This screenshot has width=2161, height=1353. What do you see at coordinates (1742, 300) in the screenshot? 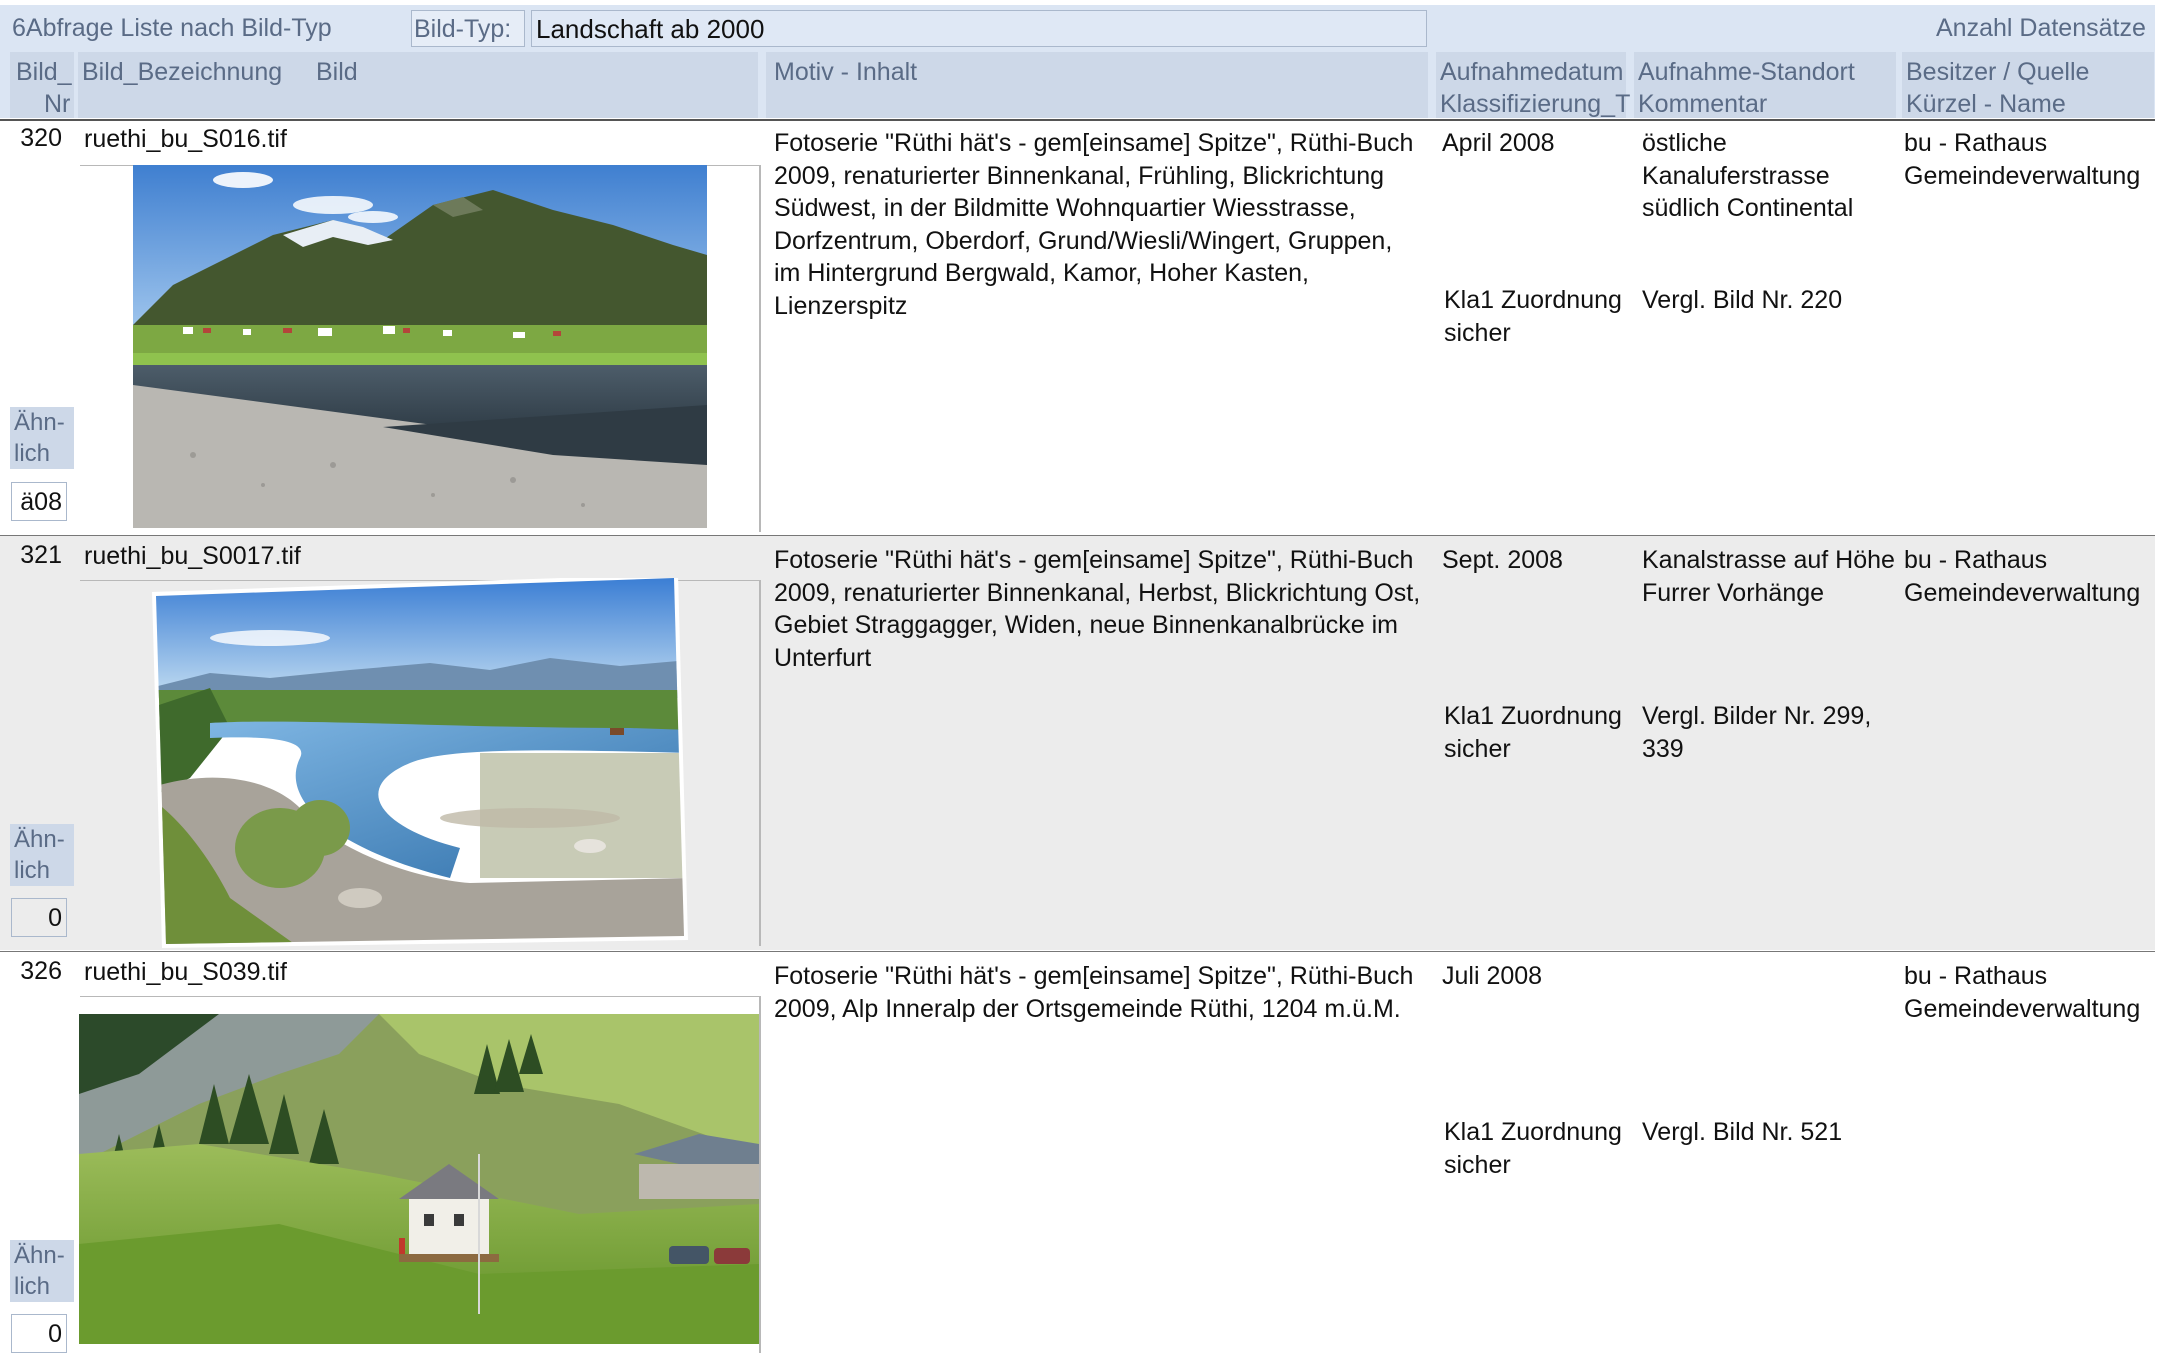
I see `record-kommentar: Vergl. Bild Nr. 220` at bounding box center [1742, 300].